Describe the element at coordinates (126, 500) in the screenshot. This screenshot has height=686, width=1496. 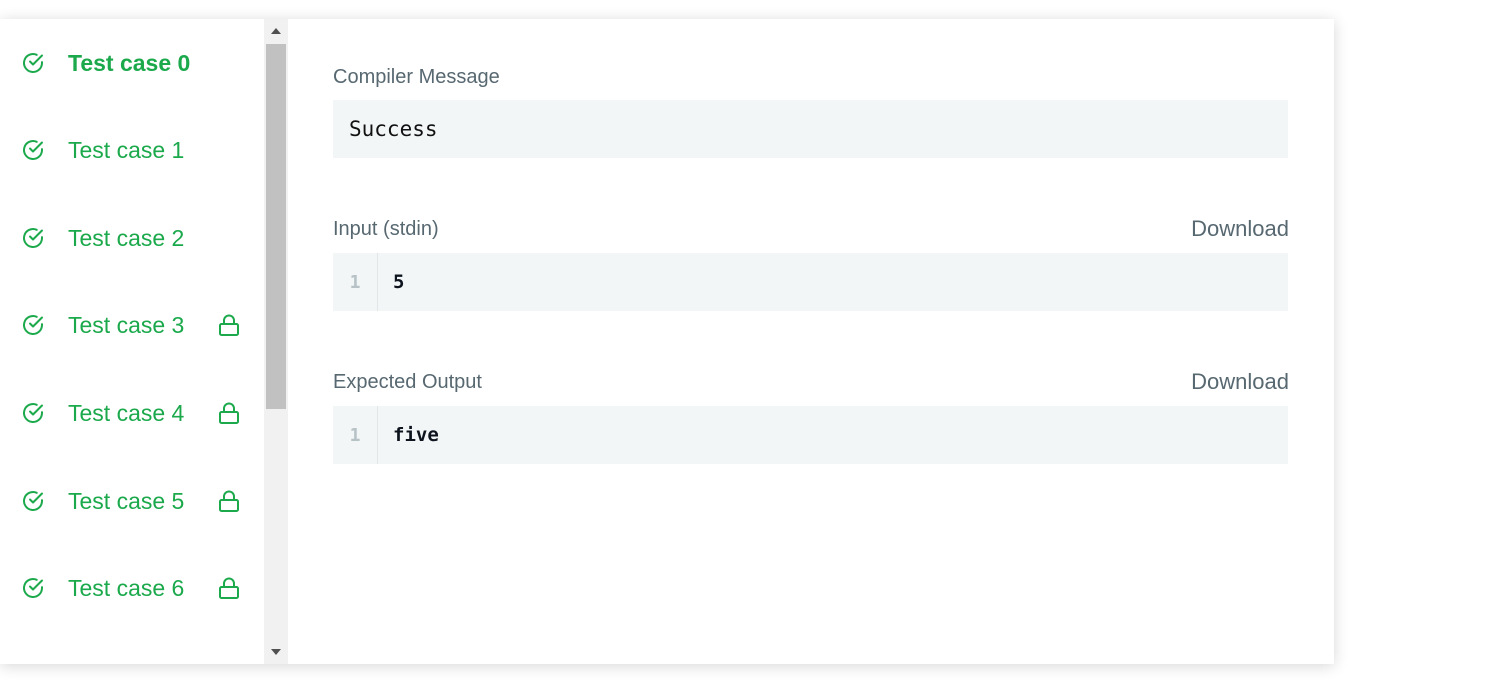
I see `test-case-label: Test case 5` at that location.